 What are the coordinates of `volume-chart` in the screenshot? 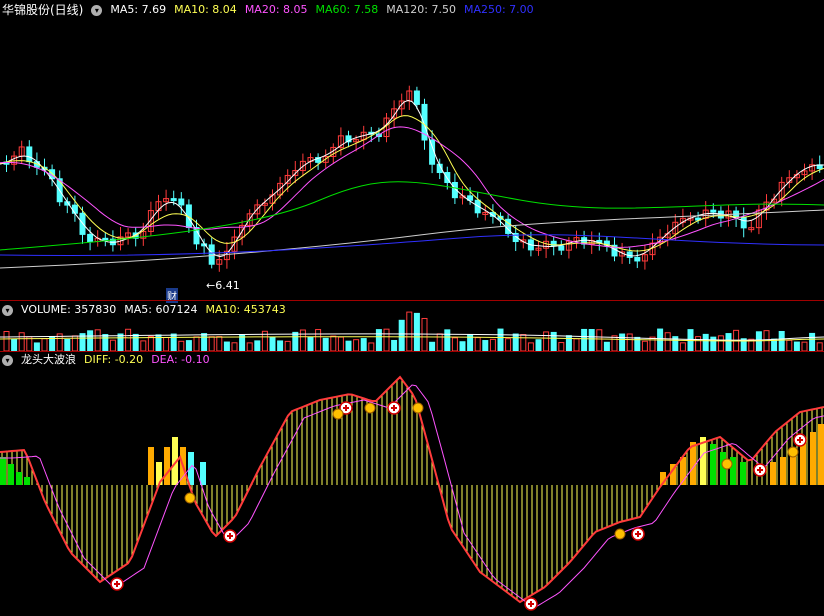 It's located at (412, 326).